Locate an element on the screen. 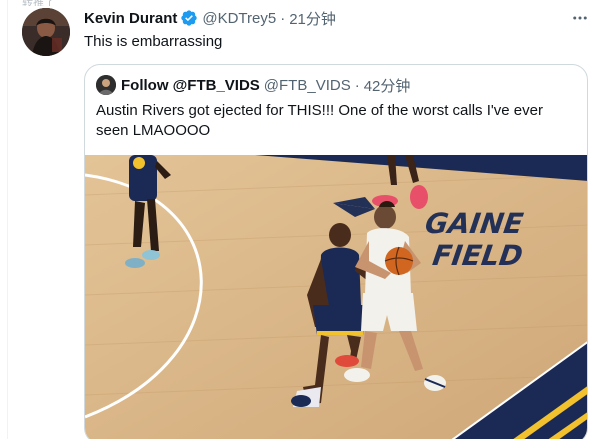 The width and height of the screenshot is (600, 439). quoted-author-avatar is located at coordinates (106, 85).